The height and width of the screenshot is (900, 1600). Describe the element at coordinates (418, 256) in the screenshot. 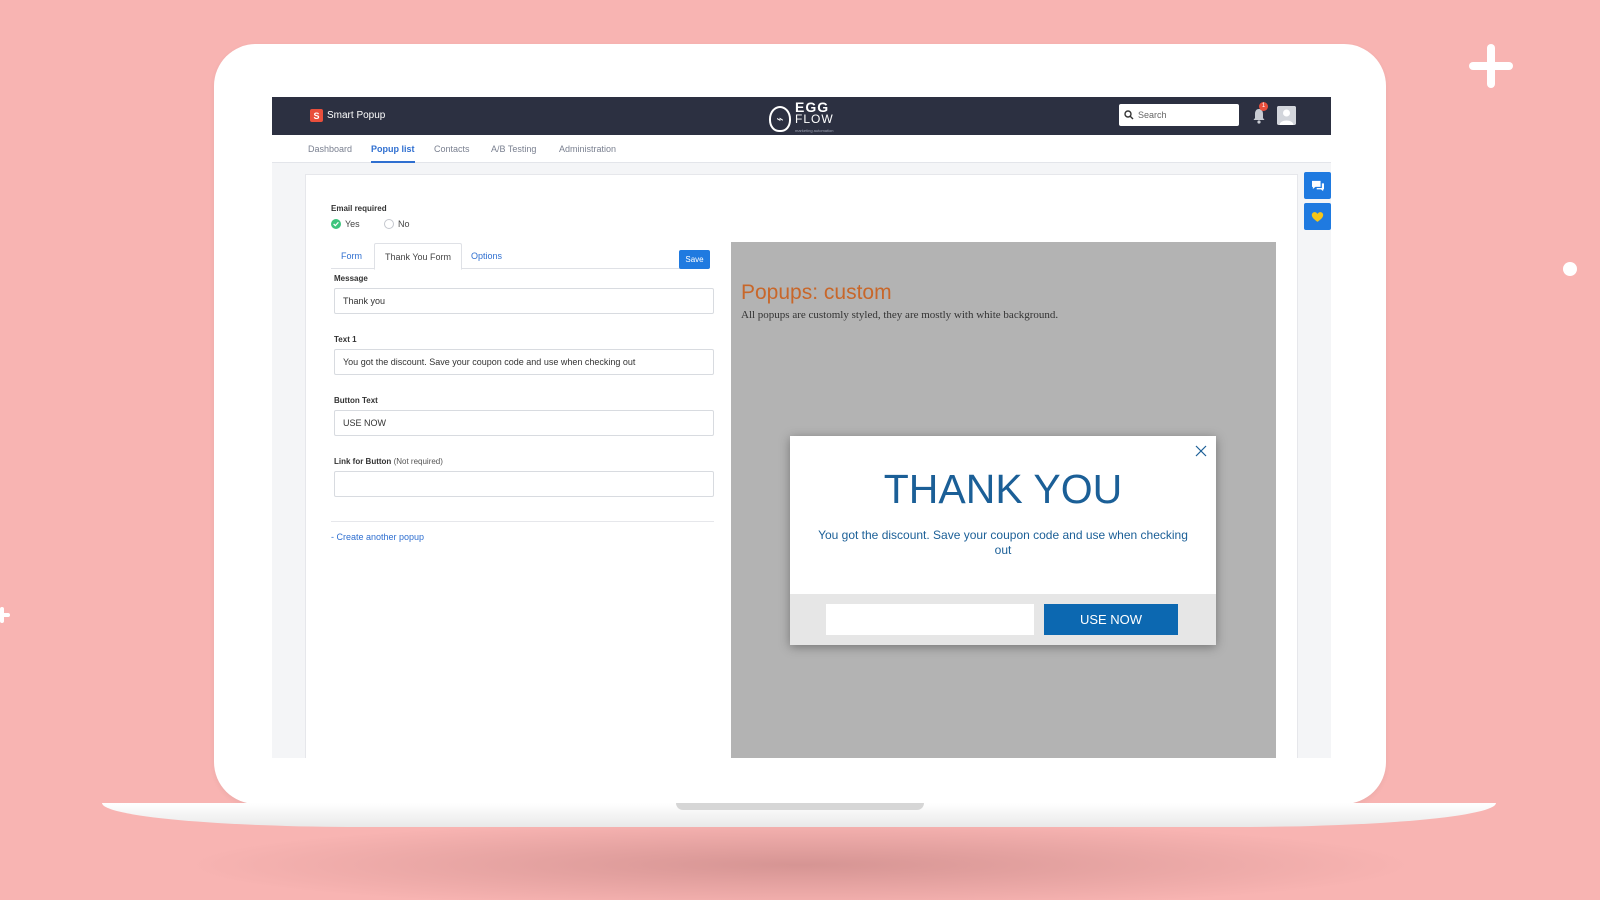

I see `tab-thank-you-form: Thank You Form` at that location.